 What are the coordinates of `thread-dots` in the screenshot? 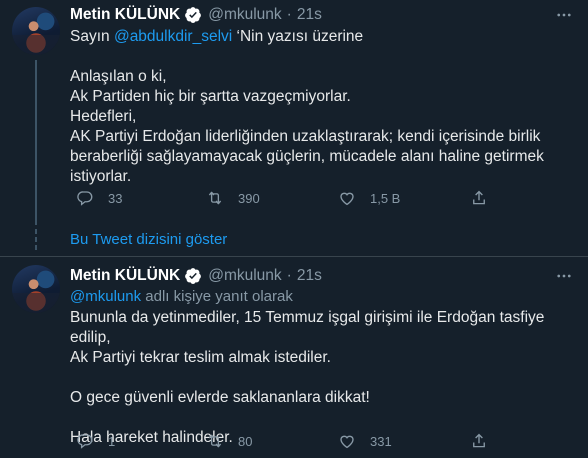 It's located at (36, 241).